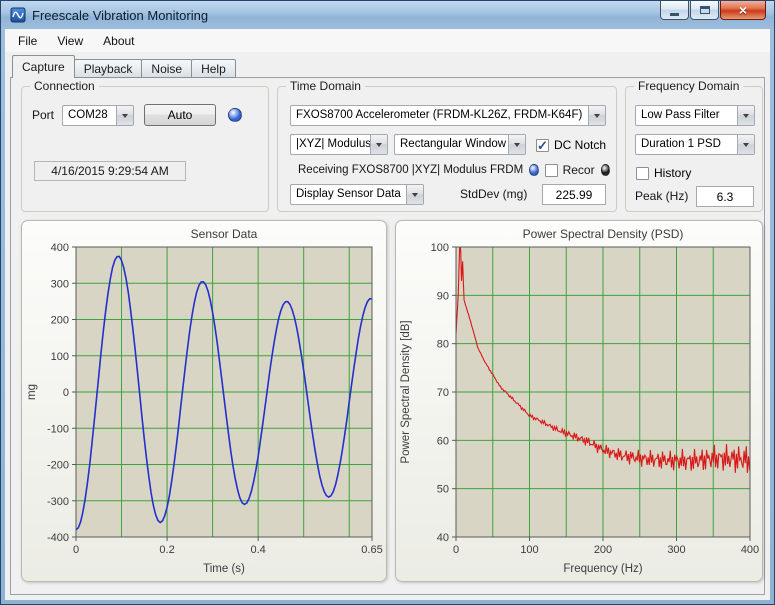  What do you see at coordinates (681, 144) in the screenshot?
I see `duration-select-value: Duration 1 PSD` at bounding box center [681, 144].